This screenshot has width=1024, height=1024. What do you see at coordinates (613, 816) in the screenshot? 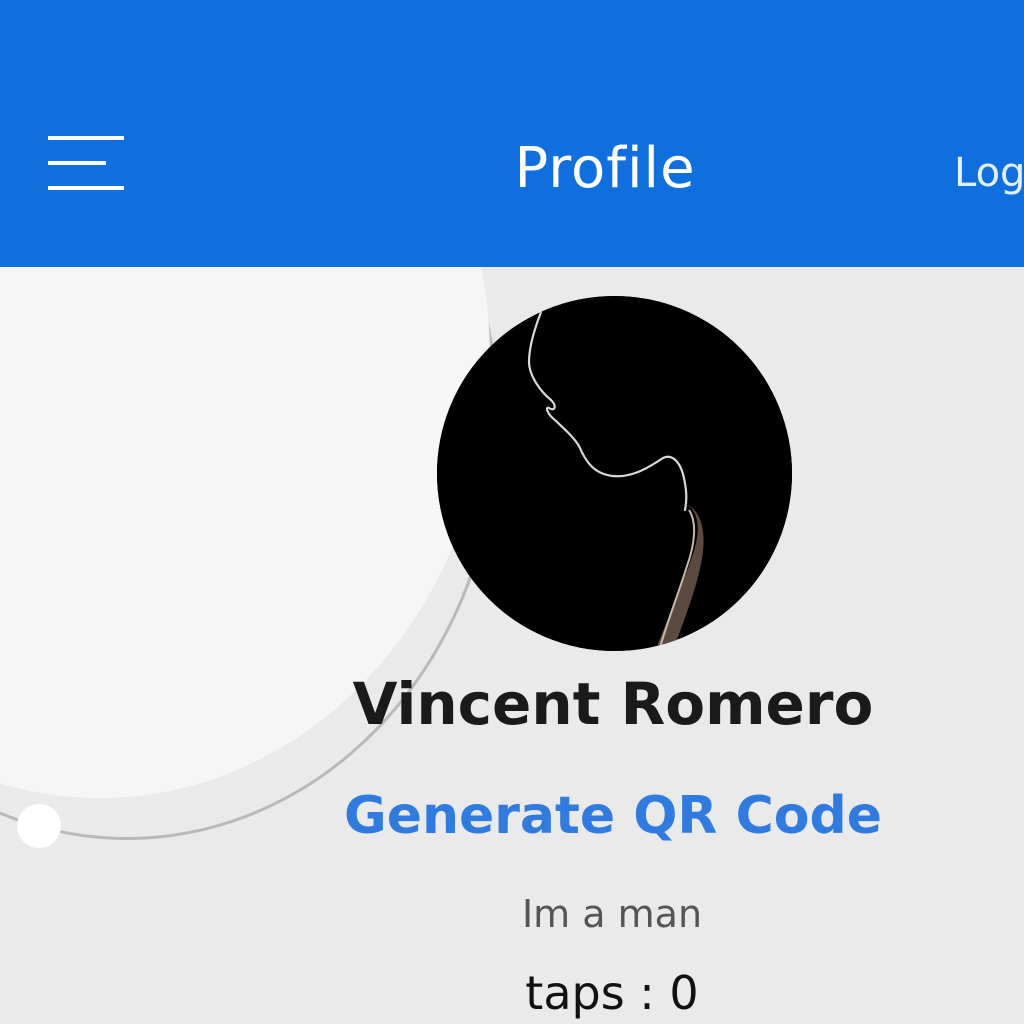
I see `generate-qr-code-label: Generate QR Code` at bounding box center [613, 816].